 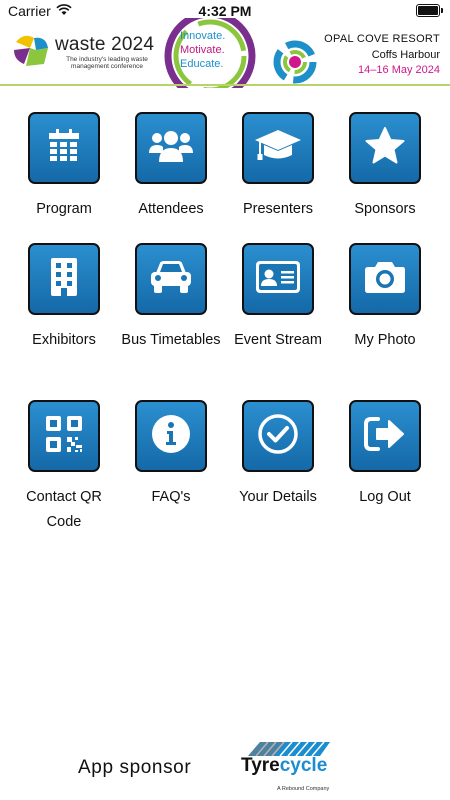 I want to click on menu-tile-presenters: Presenters, so click(x=278, y=167).